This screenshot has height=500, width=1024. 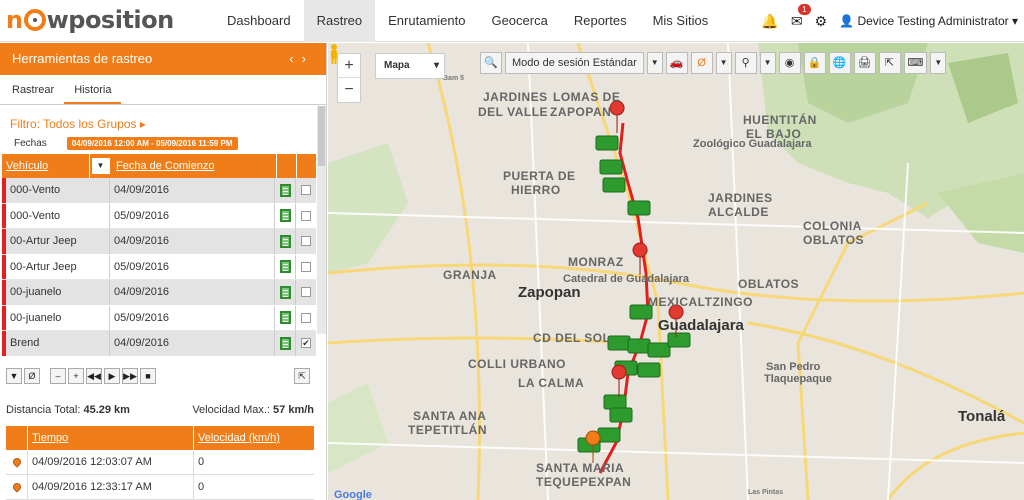 What do you see at coordinates (32, 376) in the screenshot?
I see `hide-icon: Ø` at bounding box center [32, 376].